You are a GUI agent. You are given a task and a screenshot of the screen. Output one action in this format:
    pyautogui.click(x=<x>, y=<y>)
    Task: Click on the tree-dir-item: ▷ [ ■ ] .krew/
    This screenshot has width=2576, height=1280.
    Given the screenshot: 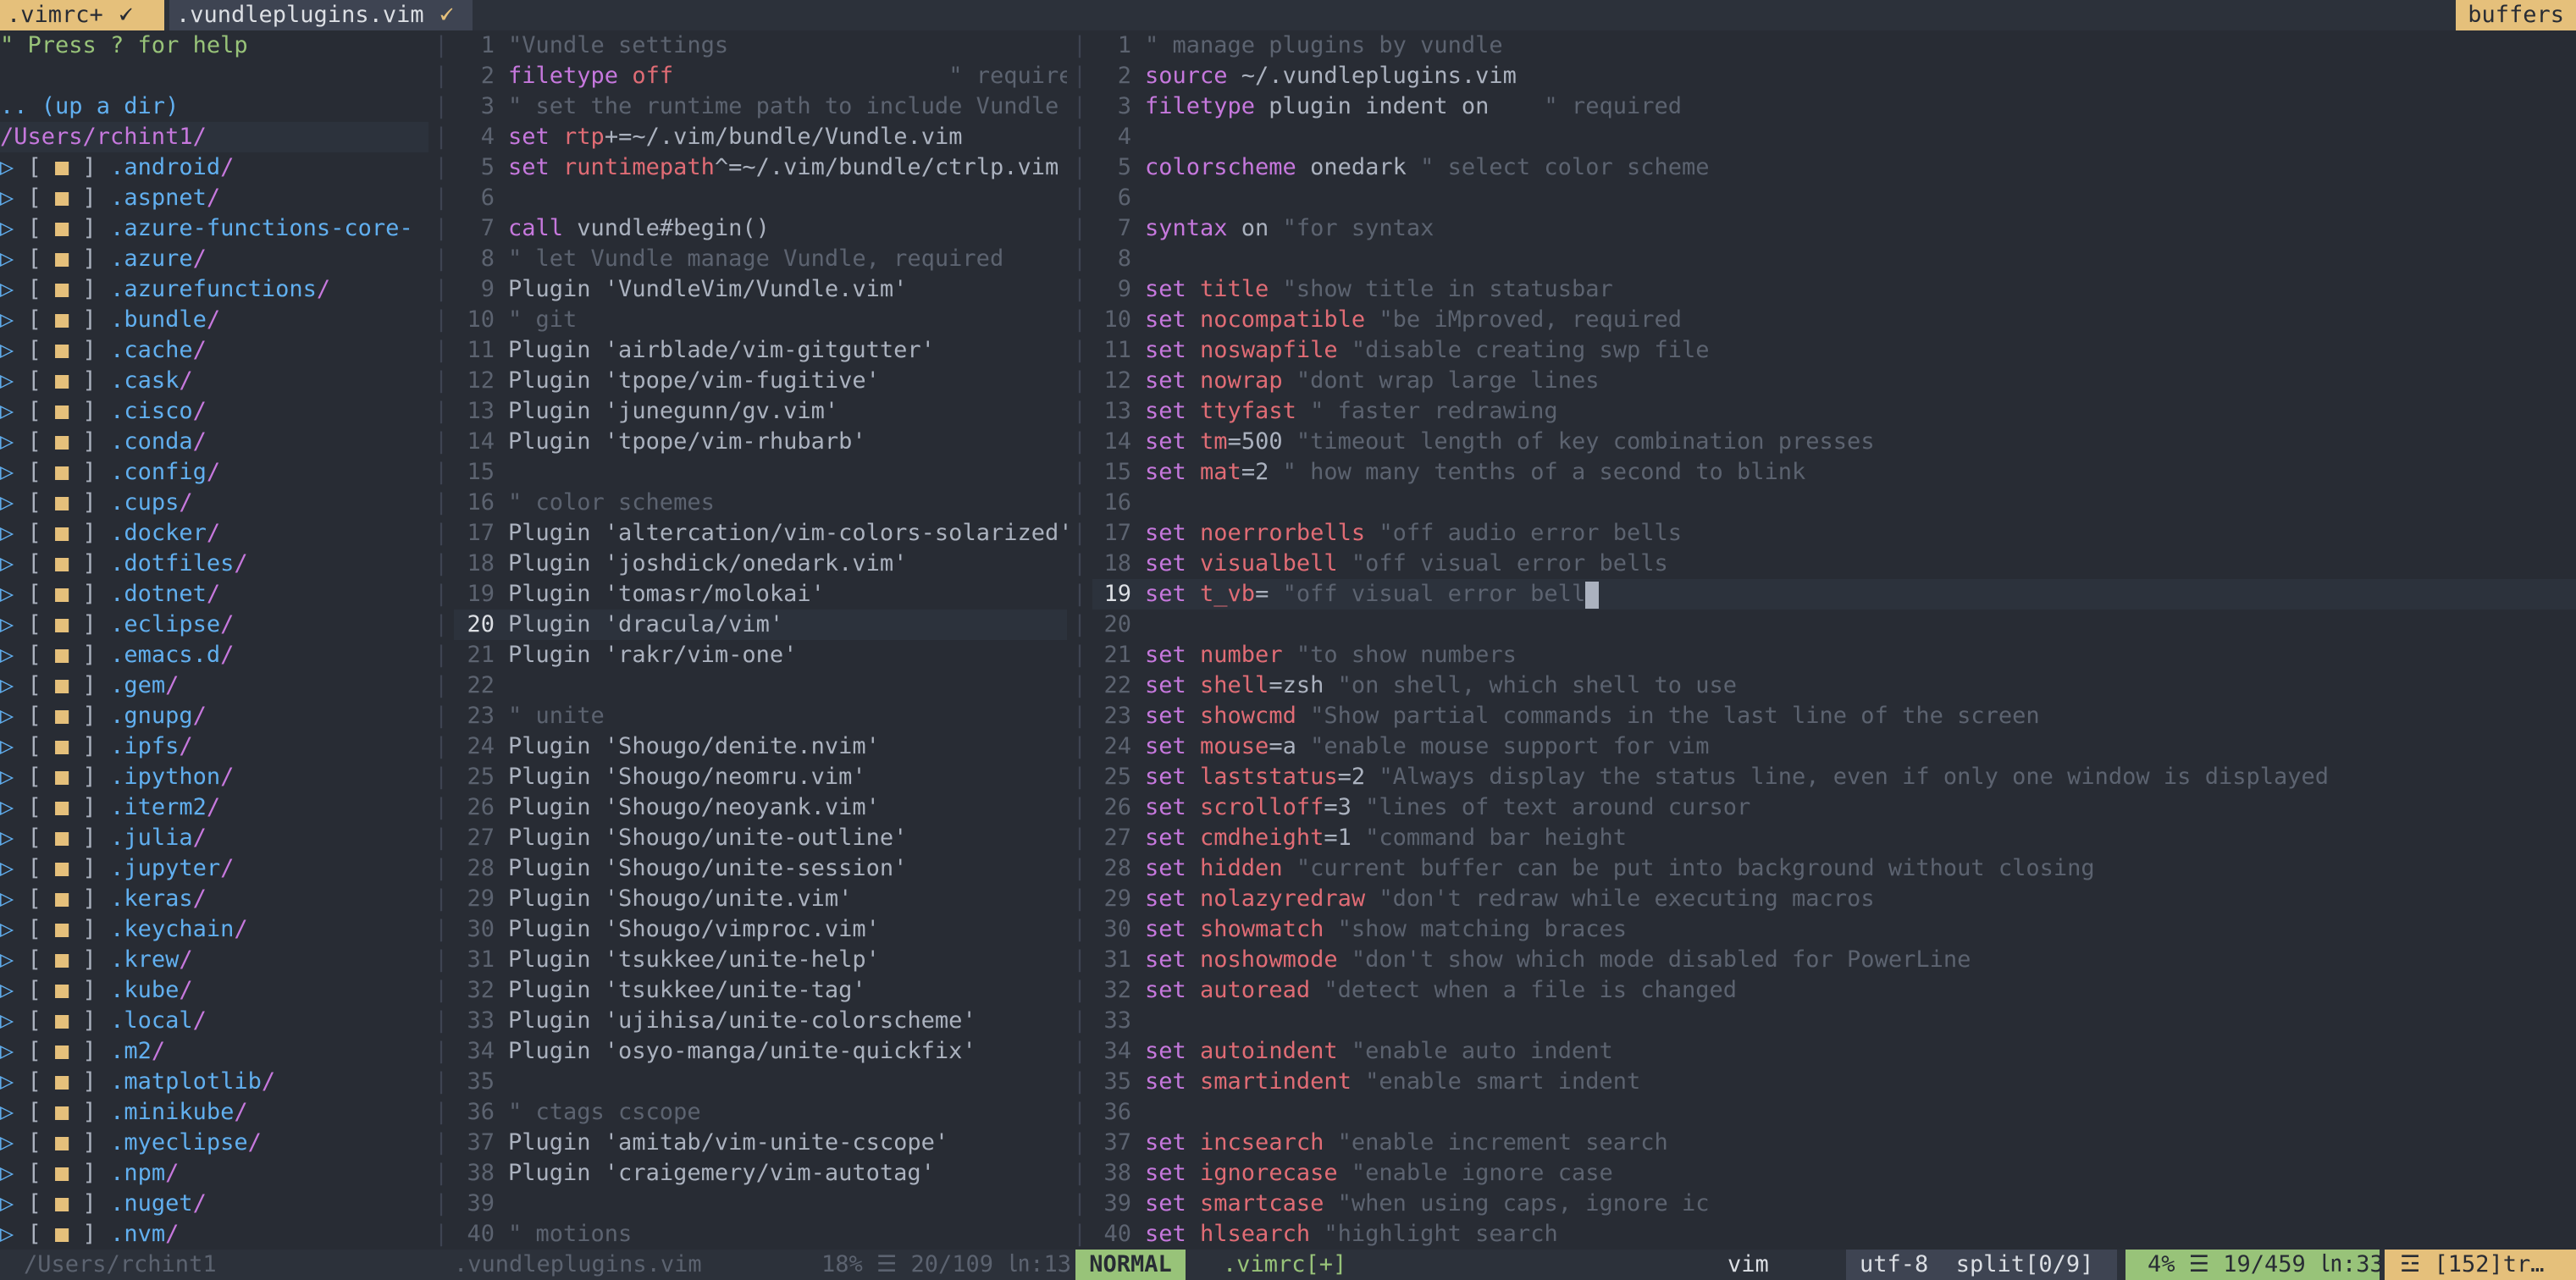 What is the action you would take?
    pyautogui.click(x=214, y=960)
    